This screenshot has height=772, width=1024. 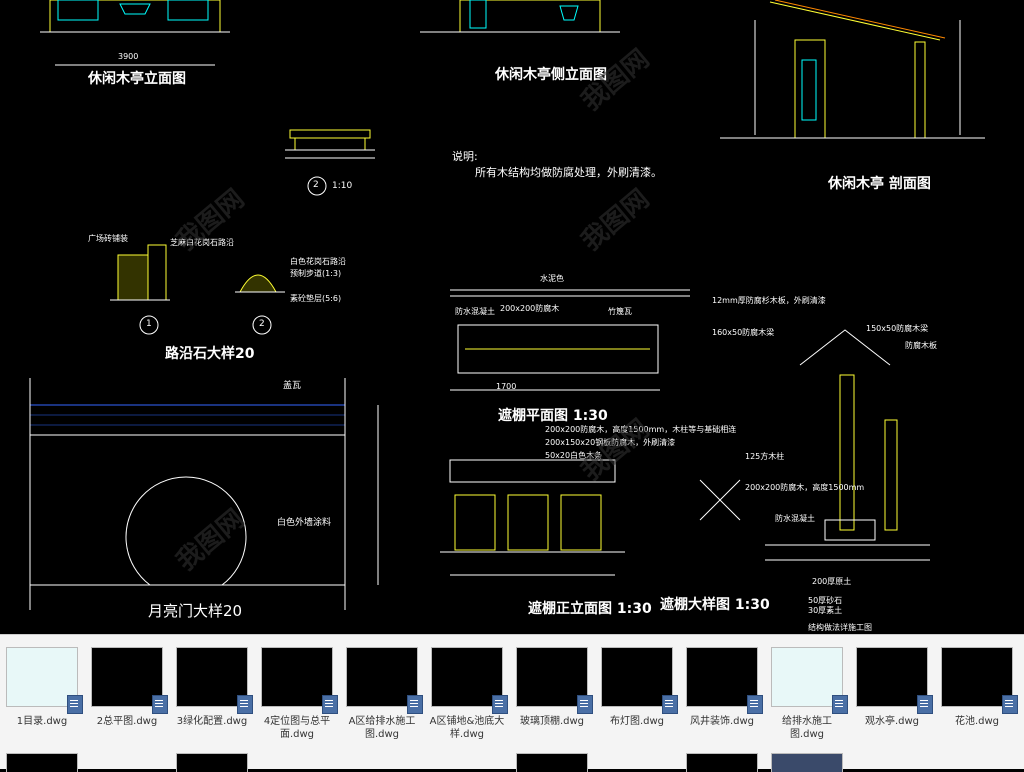 I want to click on detail-note-2: 160x50防腐木梁, so click(x=743, y=332).